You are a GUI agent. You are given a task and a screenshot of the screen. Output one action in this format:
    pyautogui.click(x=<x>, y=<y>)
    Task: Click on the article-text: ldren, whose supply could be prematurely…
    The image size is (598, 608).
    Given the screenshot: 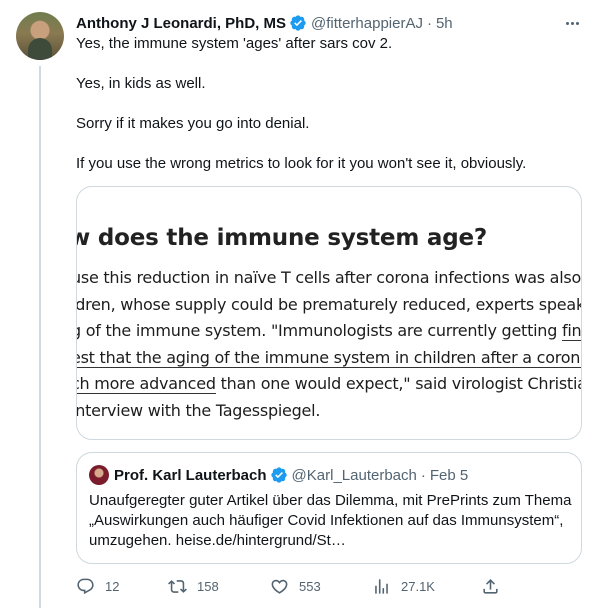 What is the action you would take?
    pyautogui.click(x=329, y=304)
    